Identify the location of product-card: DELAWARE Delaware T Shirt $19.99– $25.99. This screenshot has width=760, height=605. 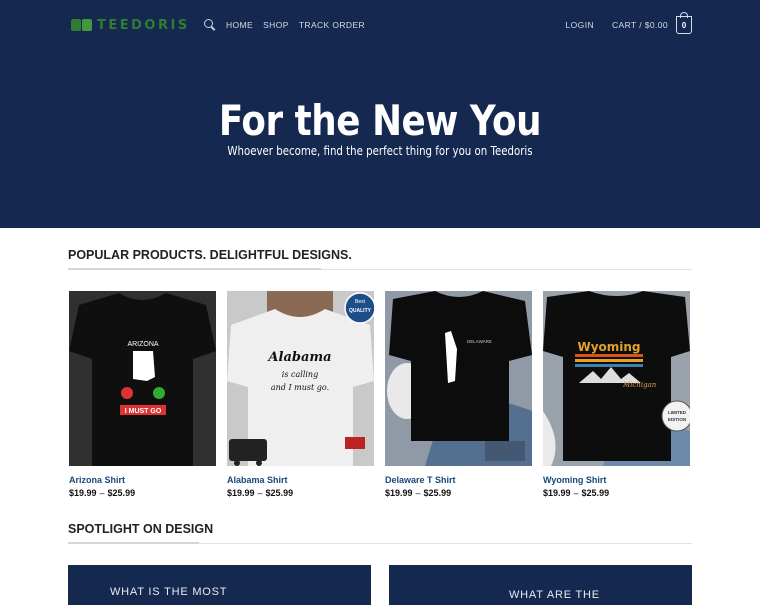
(458, 394).